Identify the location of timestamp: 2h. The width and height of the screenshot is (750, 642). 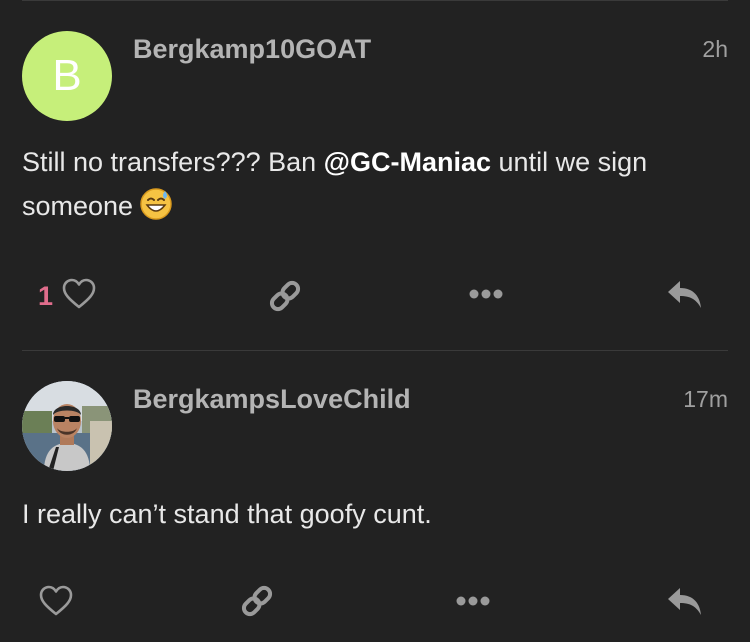
(715, 49).